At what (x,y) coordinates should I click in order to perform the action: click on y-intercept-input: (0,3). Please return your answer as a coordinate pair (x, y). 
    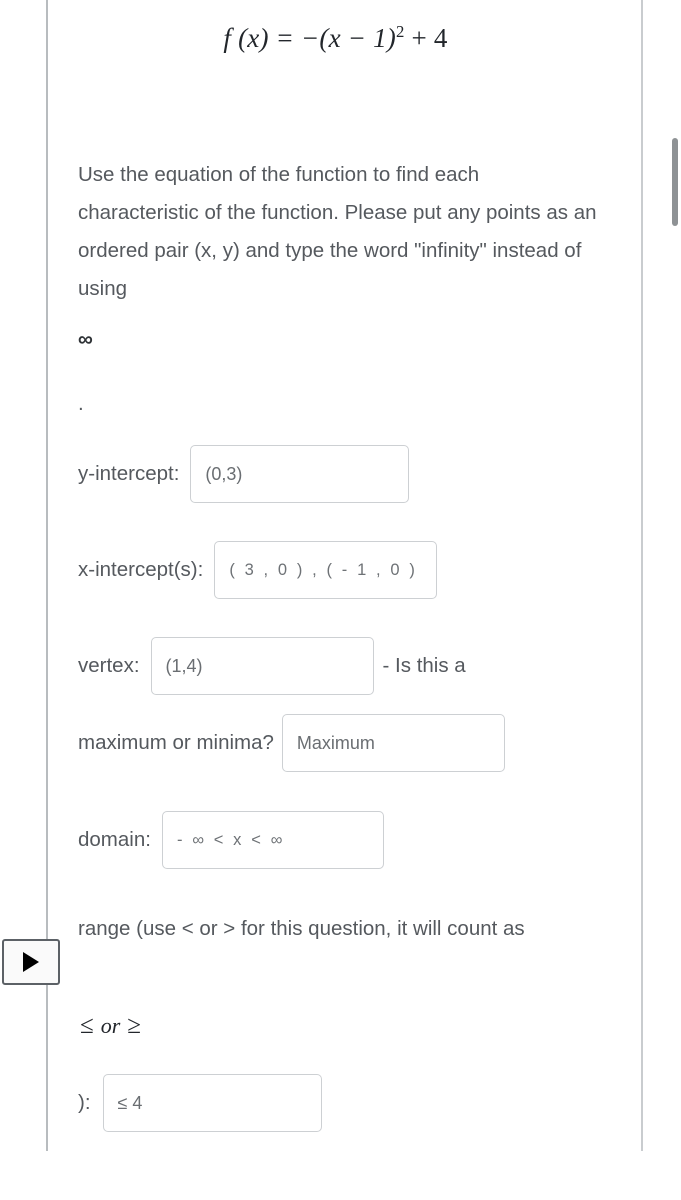
    Looking at the image, I should click on (300, 474).